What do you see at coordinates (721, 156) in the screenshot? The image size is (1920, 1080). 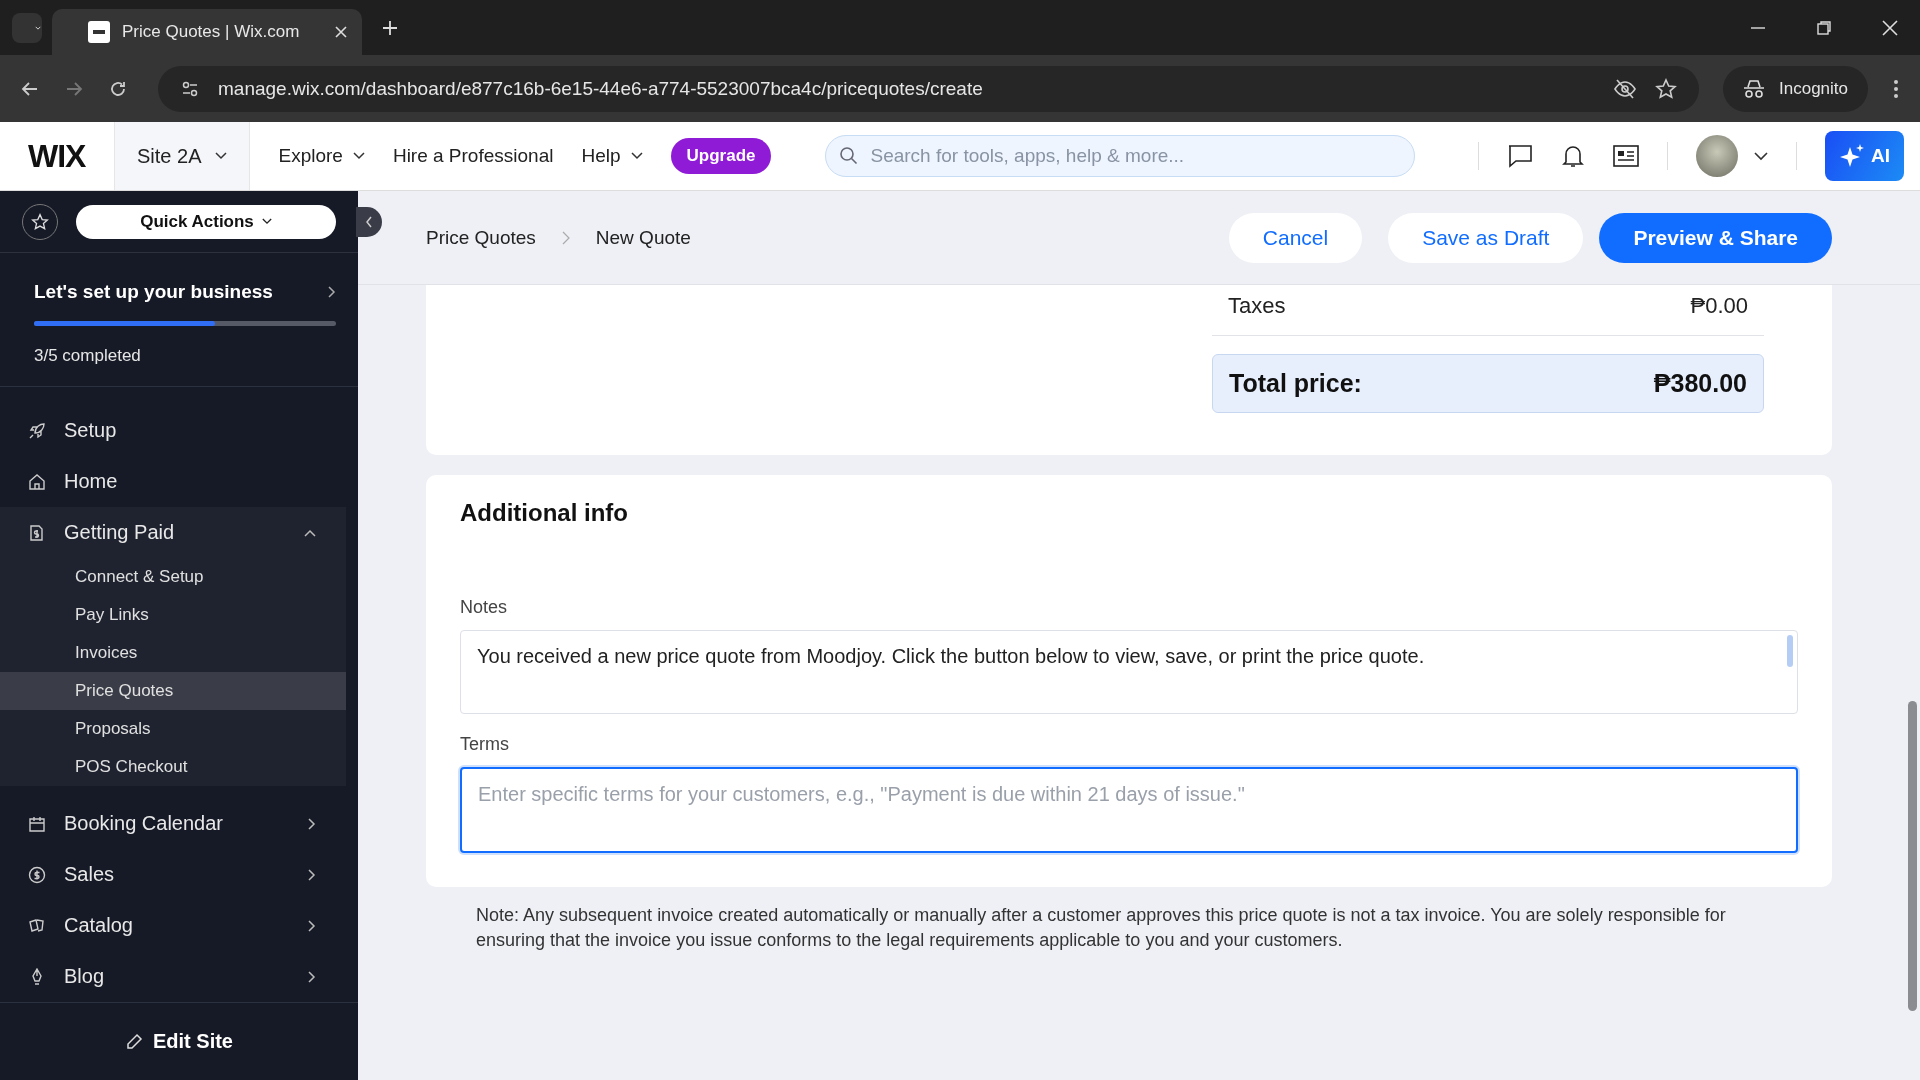 I see `upgrade-button: Upgrade` at bounding box center [721, 156].